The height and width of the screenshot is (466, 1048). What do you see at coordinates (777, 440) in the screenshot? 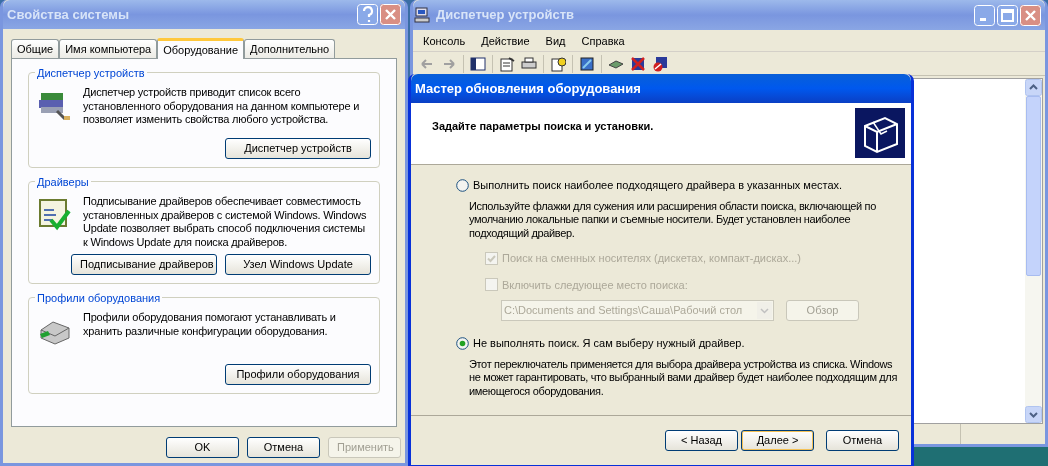
I see `wizard-button: Далее >` at bounding box center [777, 440].